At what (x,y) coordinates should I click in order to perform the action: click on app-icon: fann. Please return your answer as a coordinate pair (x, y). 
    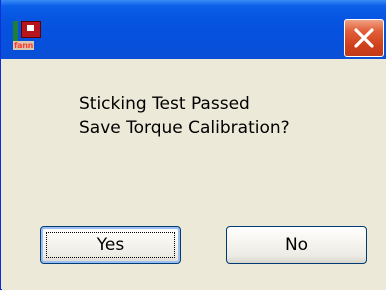
    Looking at the image, I should click on (28, 35).